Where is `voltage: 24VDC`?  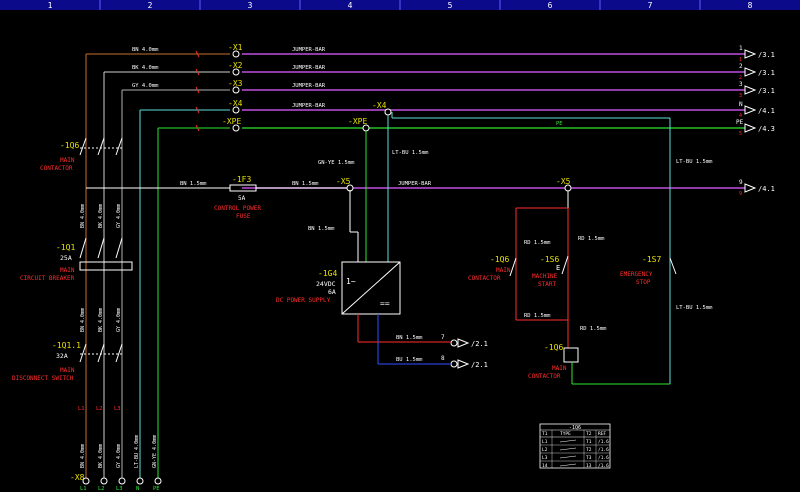
voltage: 24VDC is located at coordinates (326, 284).